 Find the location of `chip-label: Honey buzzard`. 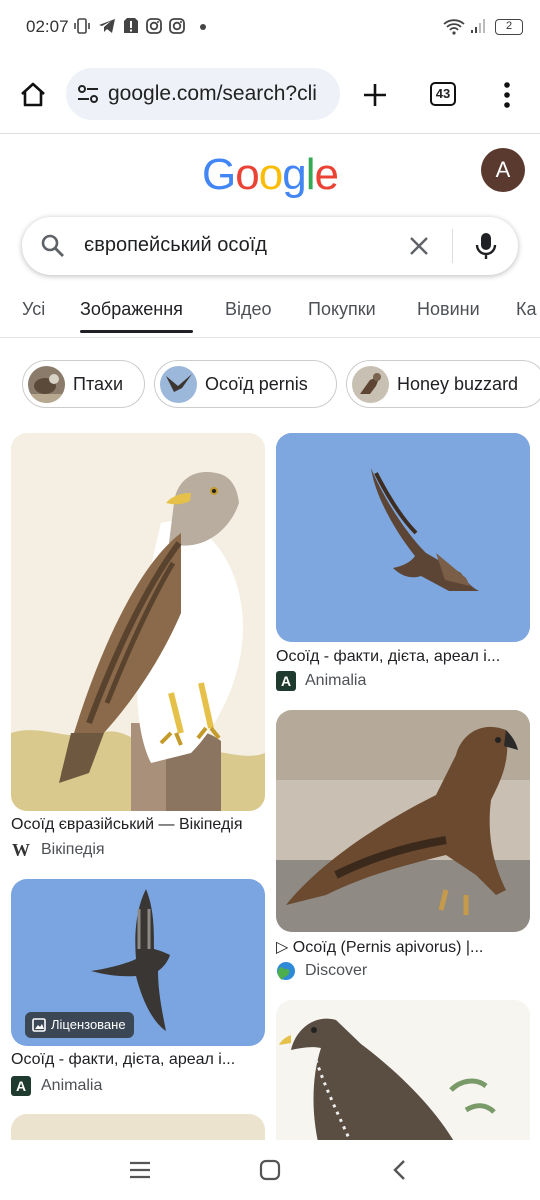

chip-label: Honey buzzard is located at coordinates (458, 384).